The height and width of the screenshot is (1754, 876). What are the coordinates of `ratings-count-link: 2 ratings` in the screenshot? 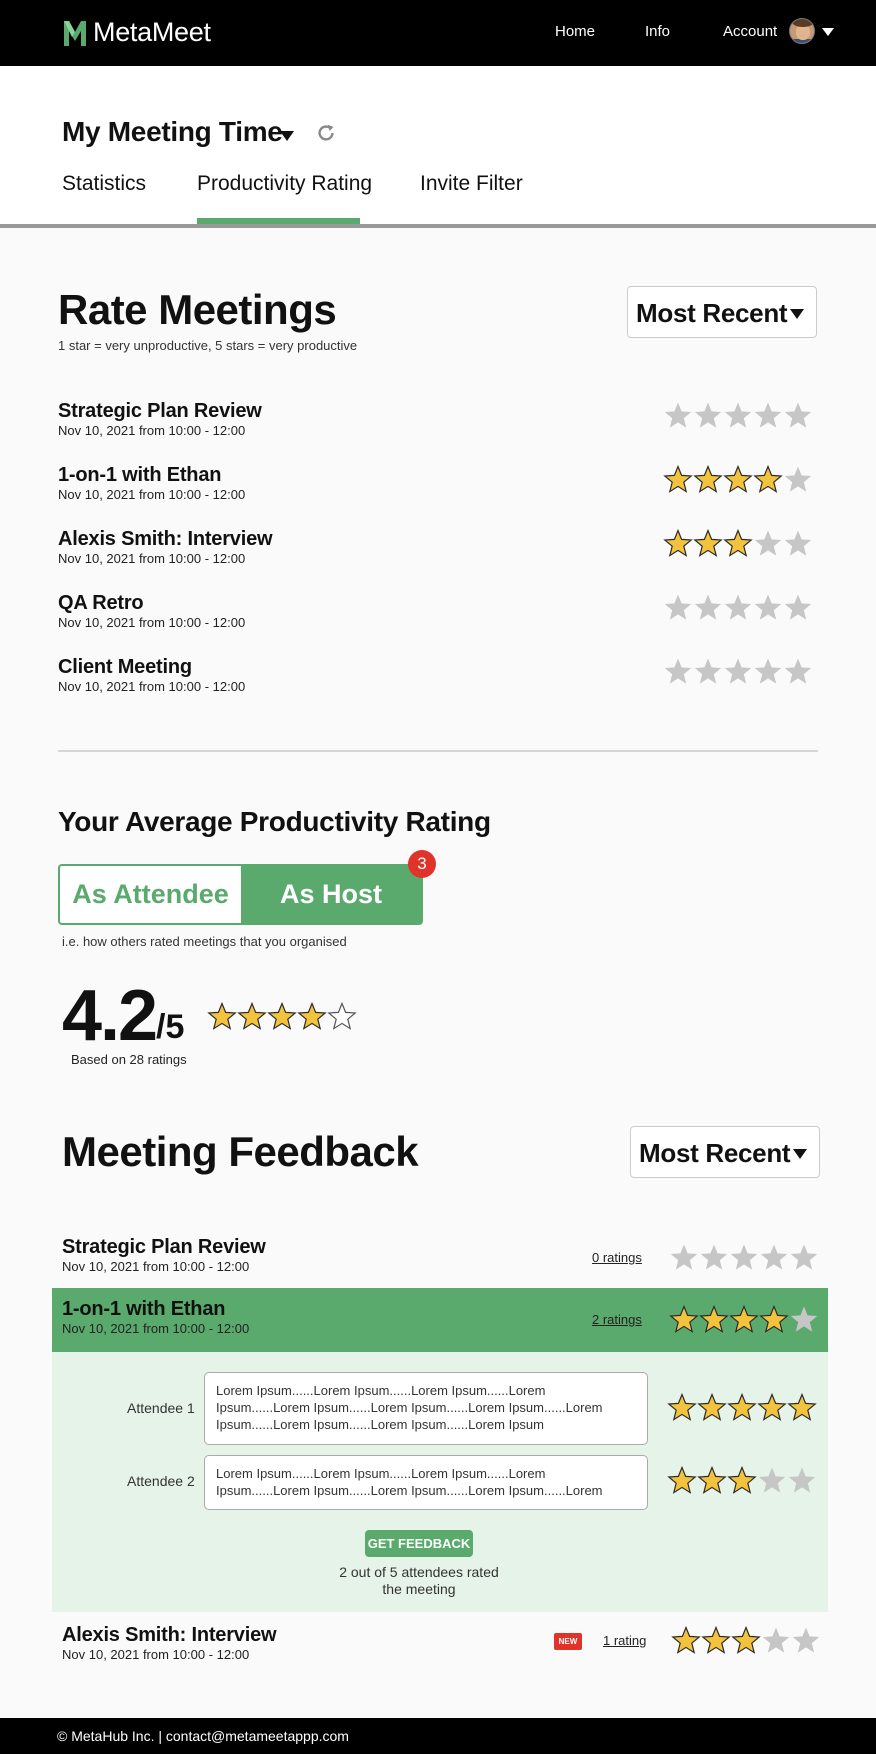 It's located at (617, 1319).